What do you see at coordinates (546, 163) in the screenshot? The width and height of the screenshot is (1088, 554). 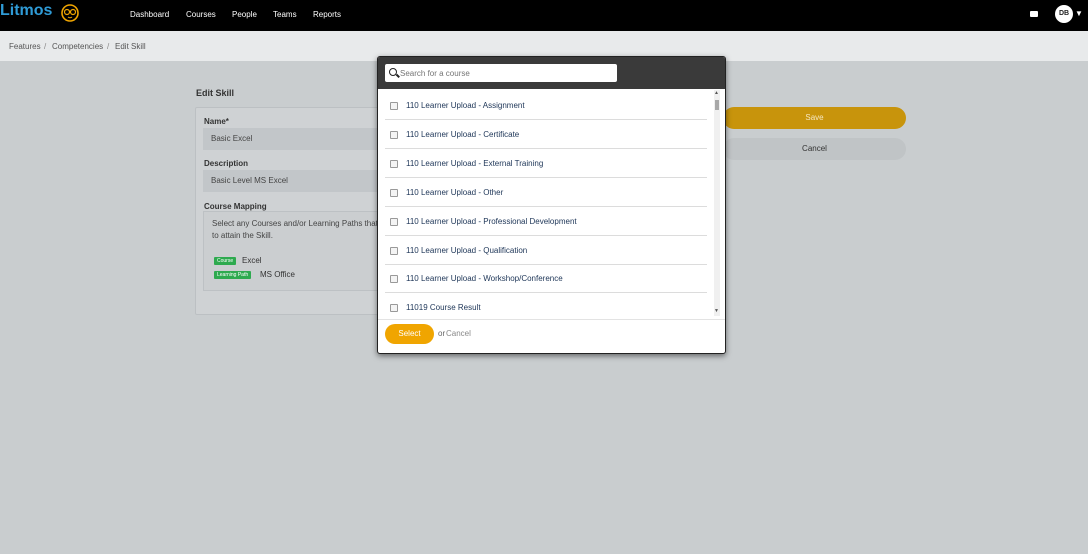 I see `list-item: 110 Learner Upload - External Training` at bounding box center [546, 163].